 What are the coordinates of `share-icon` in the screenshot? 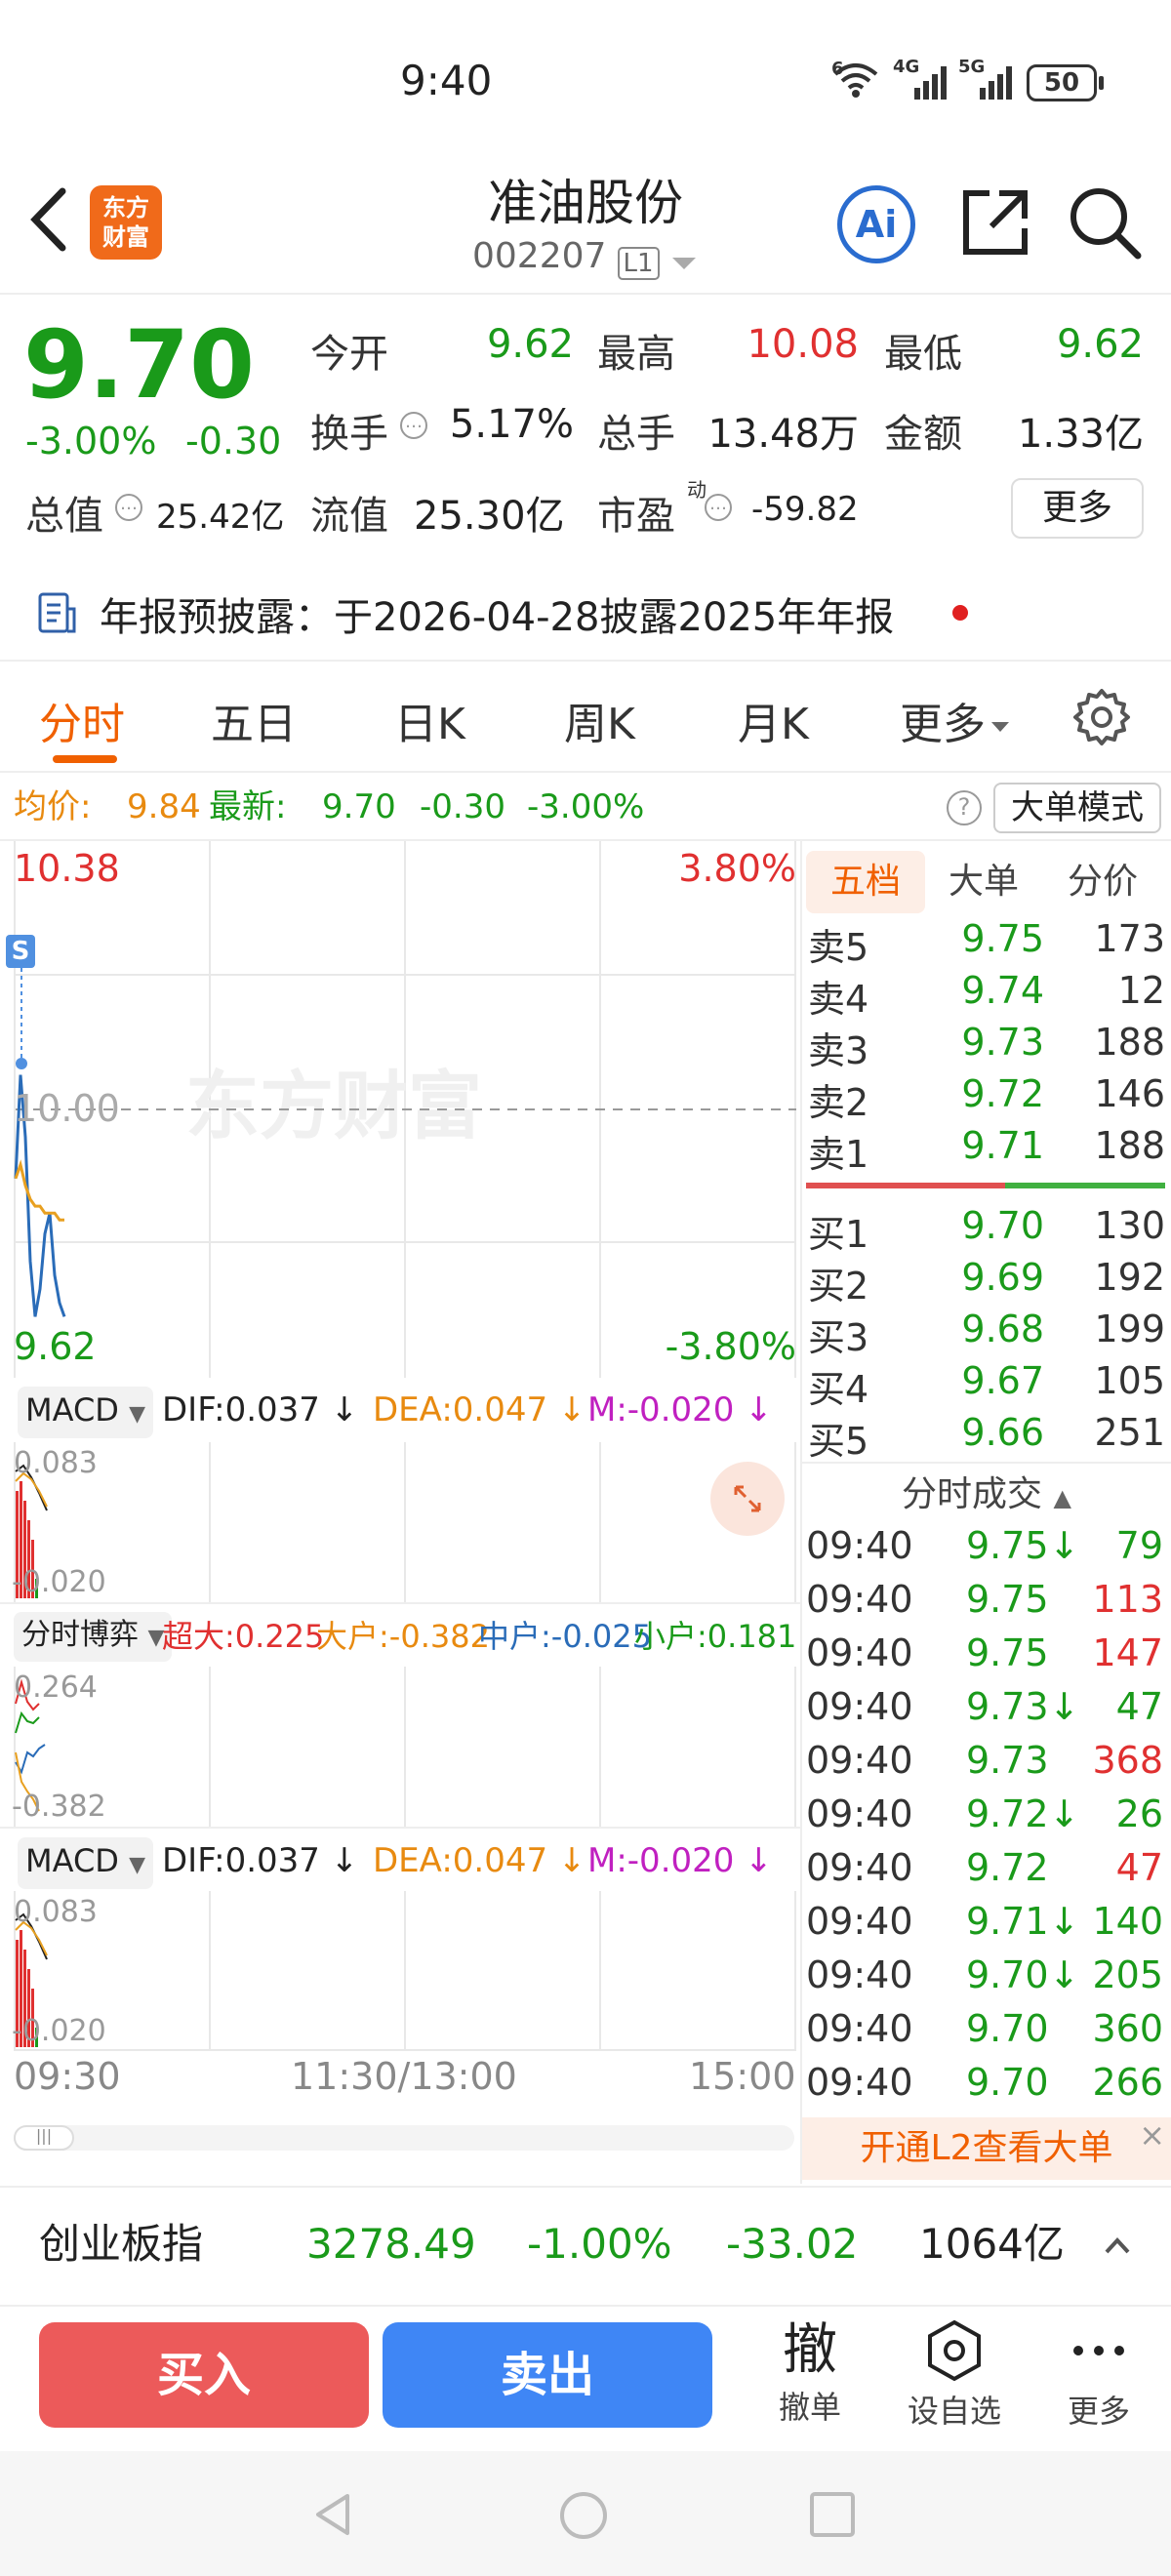 It's located at (995, 224).